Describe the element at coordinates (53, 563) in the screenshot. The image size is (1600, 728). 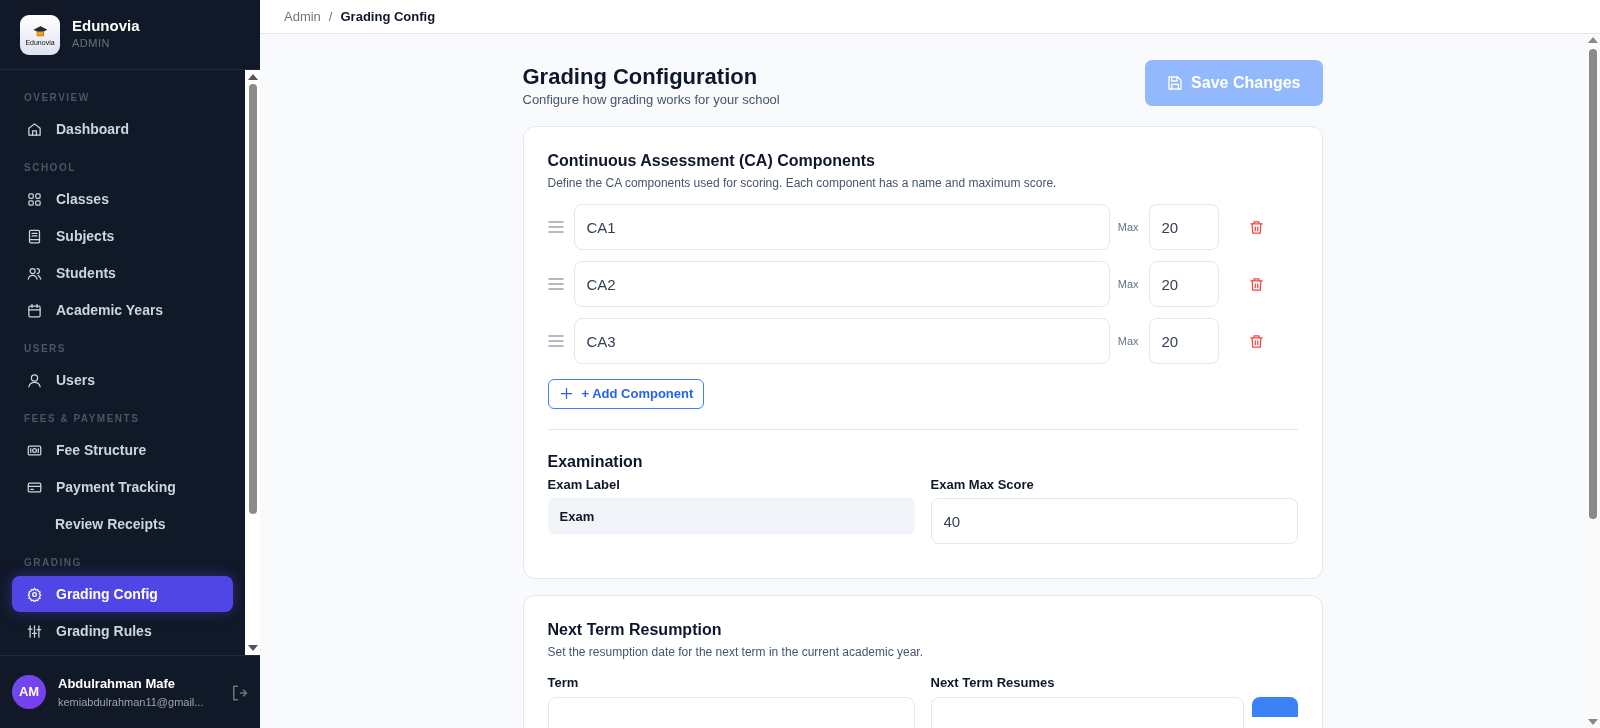
I see `section-label: GRADING` at that location.